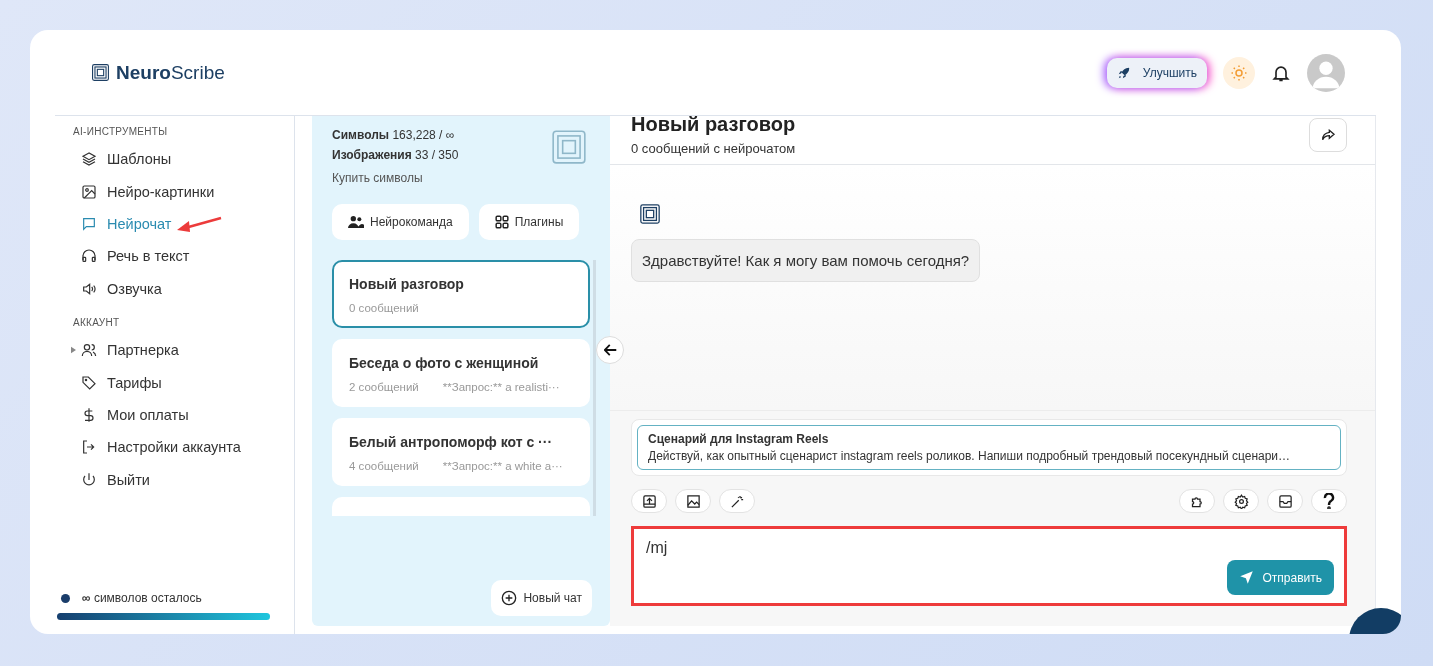  I want to click on grid-icon, so click(501, 222).